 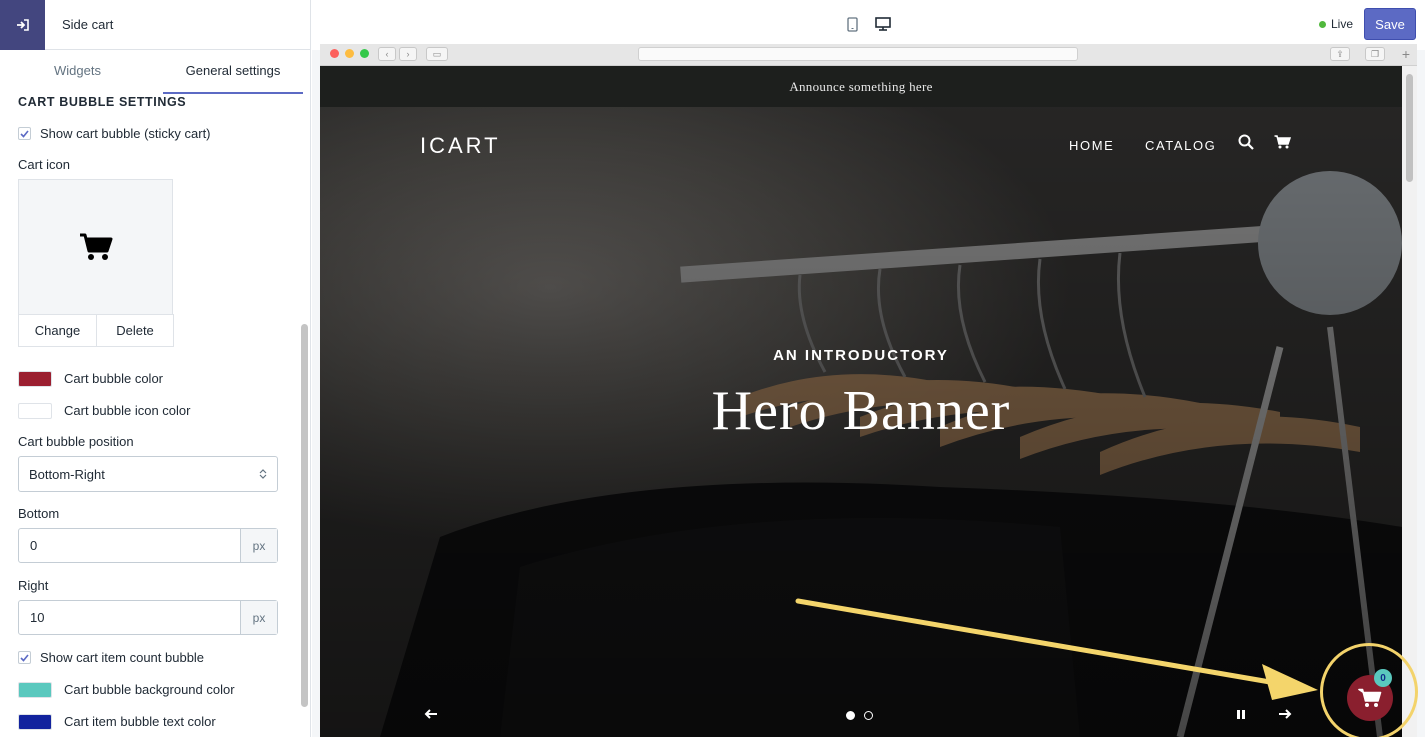 I want to click on right-unit: px, so click(x=258, y=617).